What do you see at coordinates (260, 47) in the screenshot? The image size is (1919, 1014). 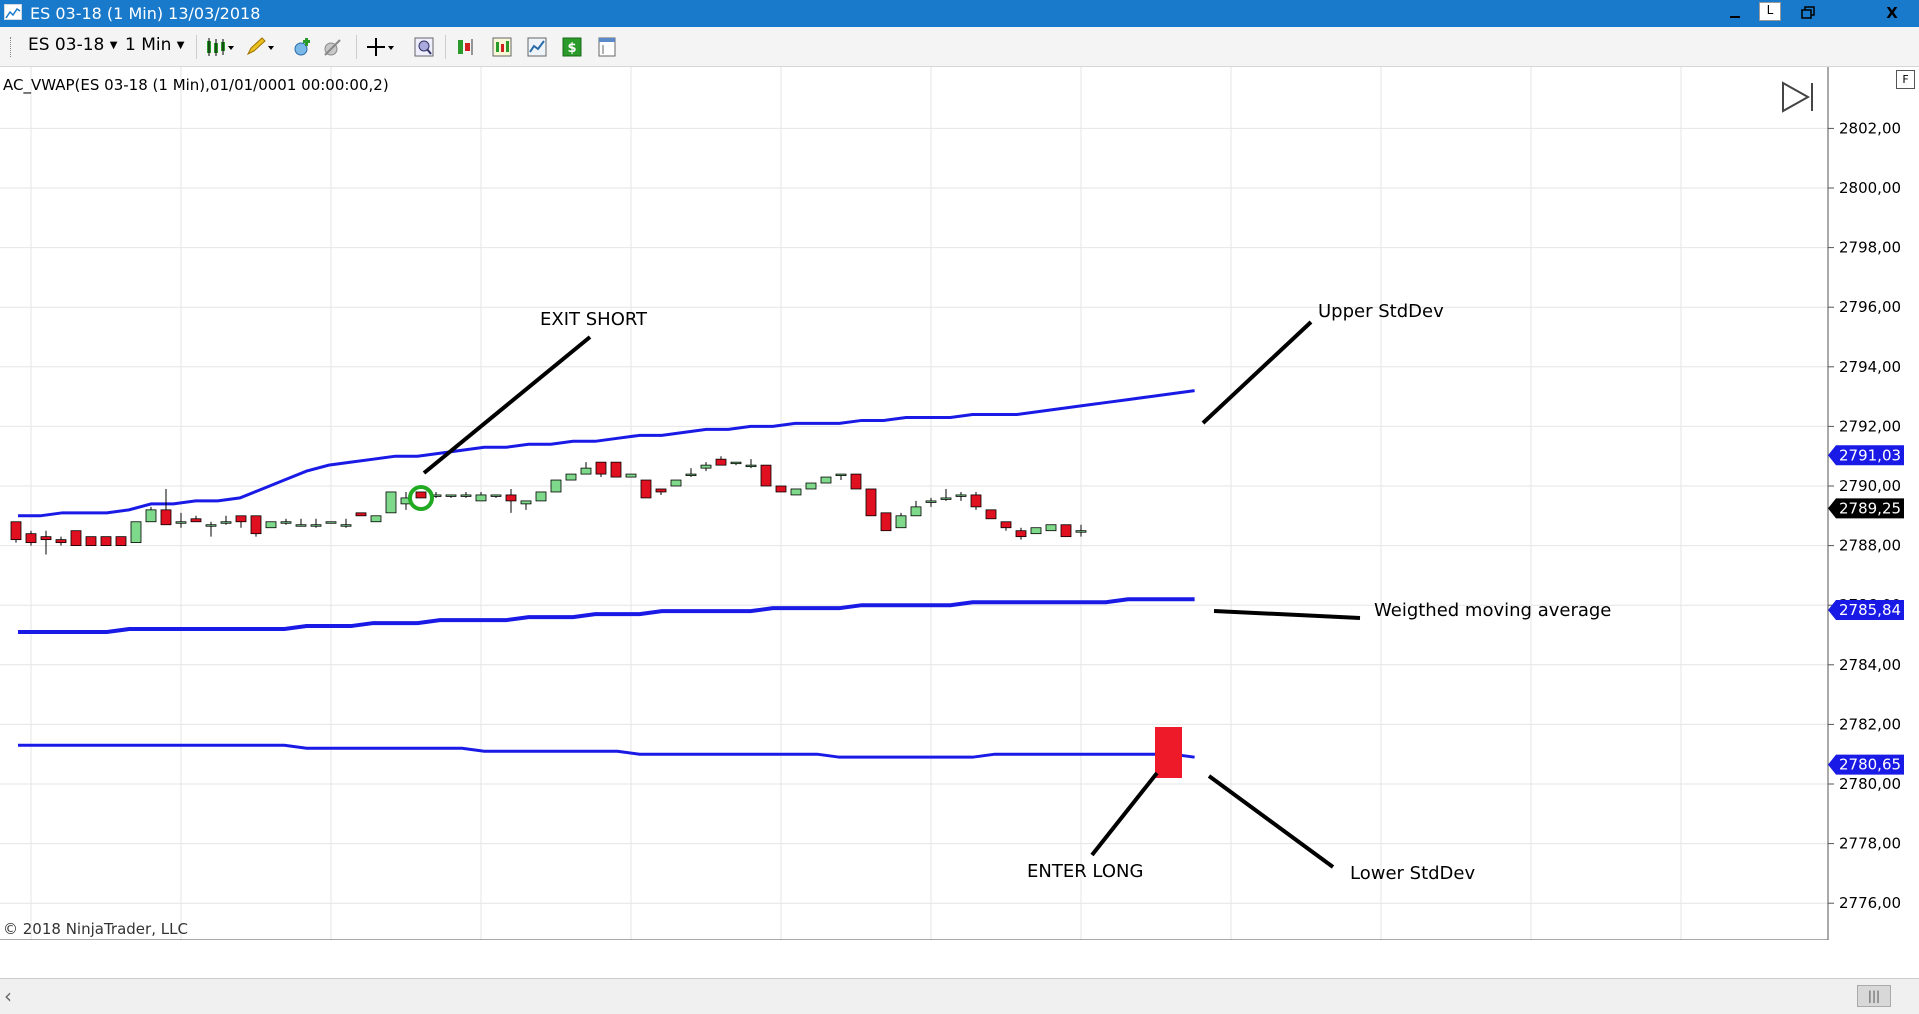 I see `pencil-icon` at bounding box center [260, 47].